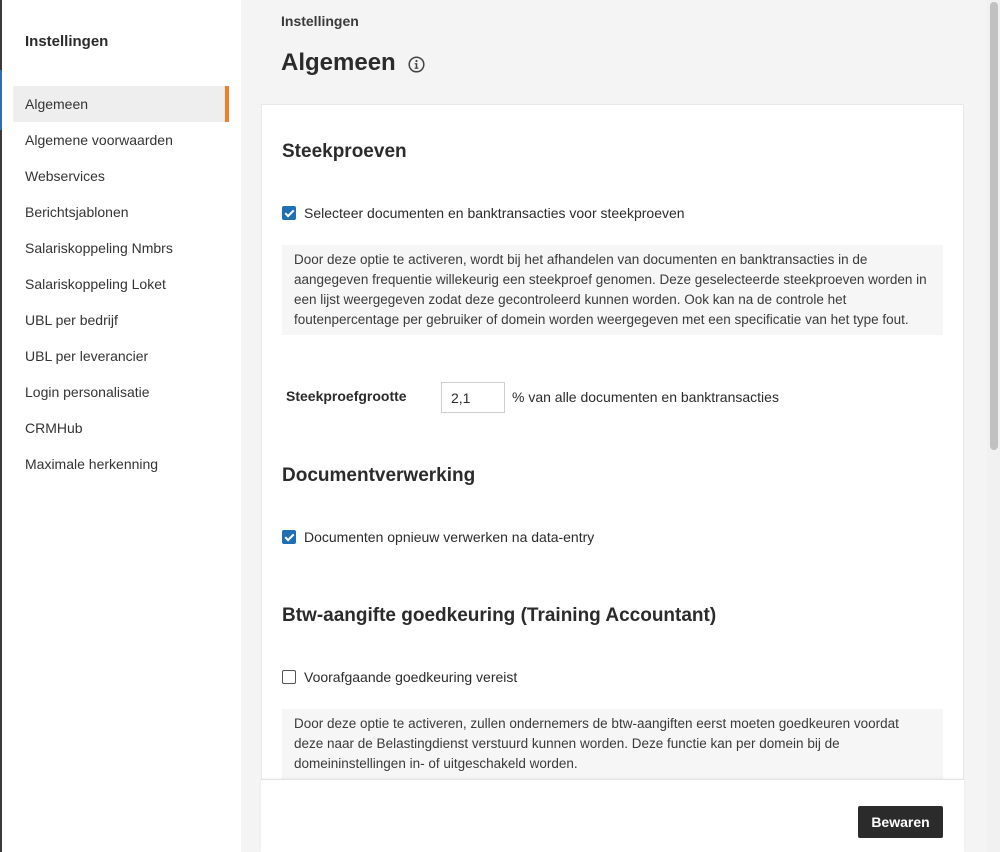  What do you see at coordinates (289, 677) in the screenshot?
I see `btw-checkbox` at bounding box center [289, 677].